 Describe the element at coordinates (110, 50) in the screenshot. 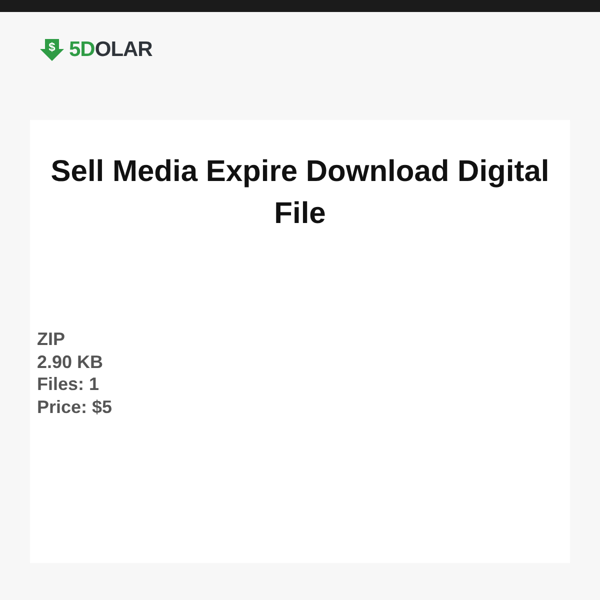

I see `logo-wordmark: 5DOLAR` at that location.